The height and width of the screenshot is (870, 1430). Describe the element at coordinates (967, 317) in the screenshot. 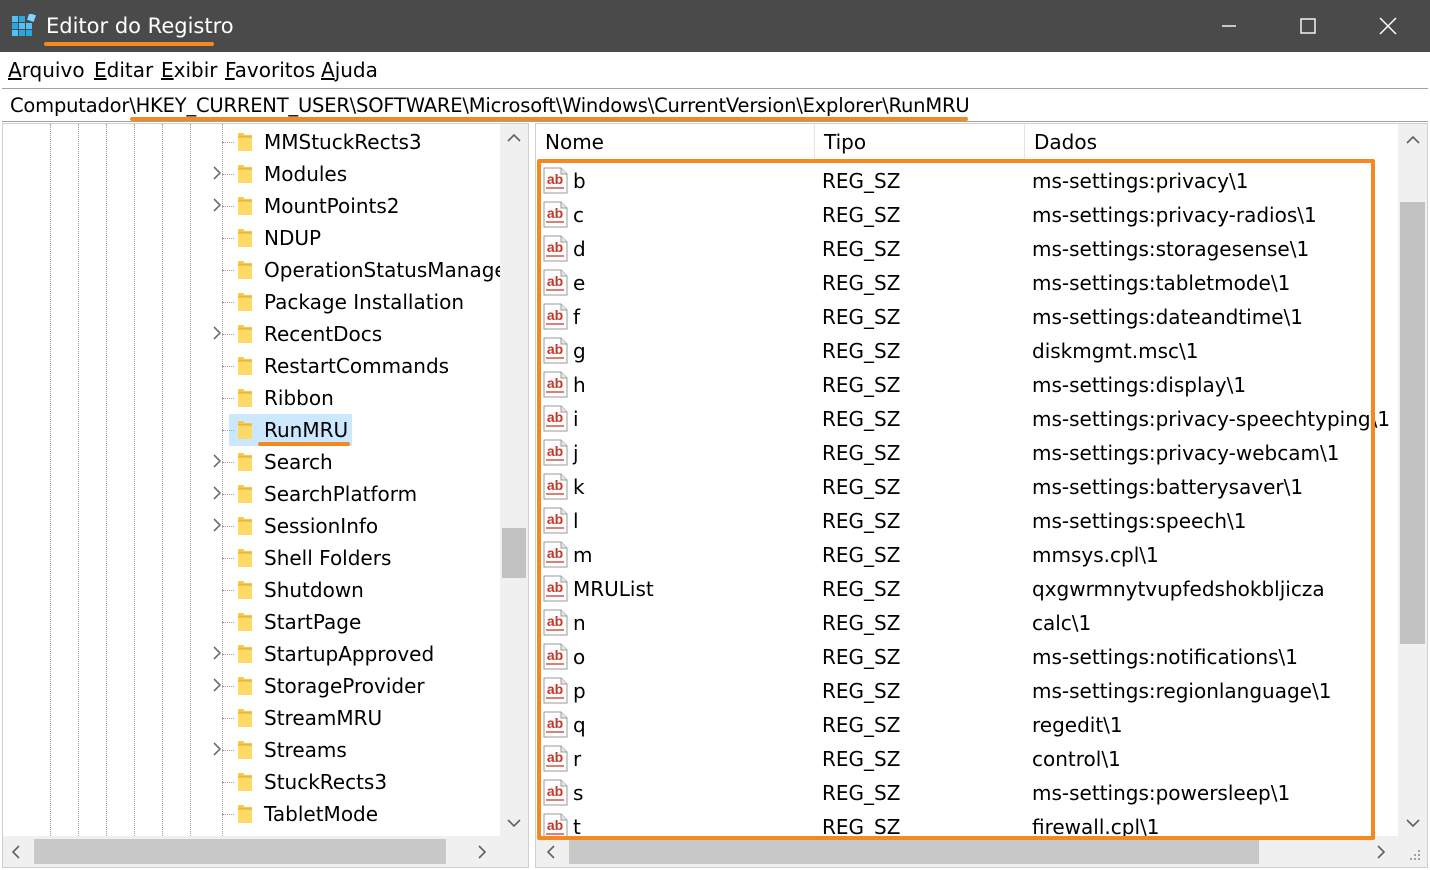

I see `table-row: ab f REG_SZ ms-settings:dateandtime\1` at that location.